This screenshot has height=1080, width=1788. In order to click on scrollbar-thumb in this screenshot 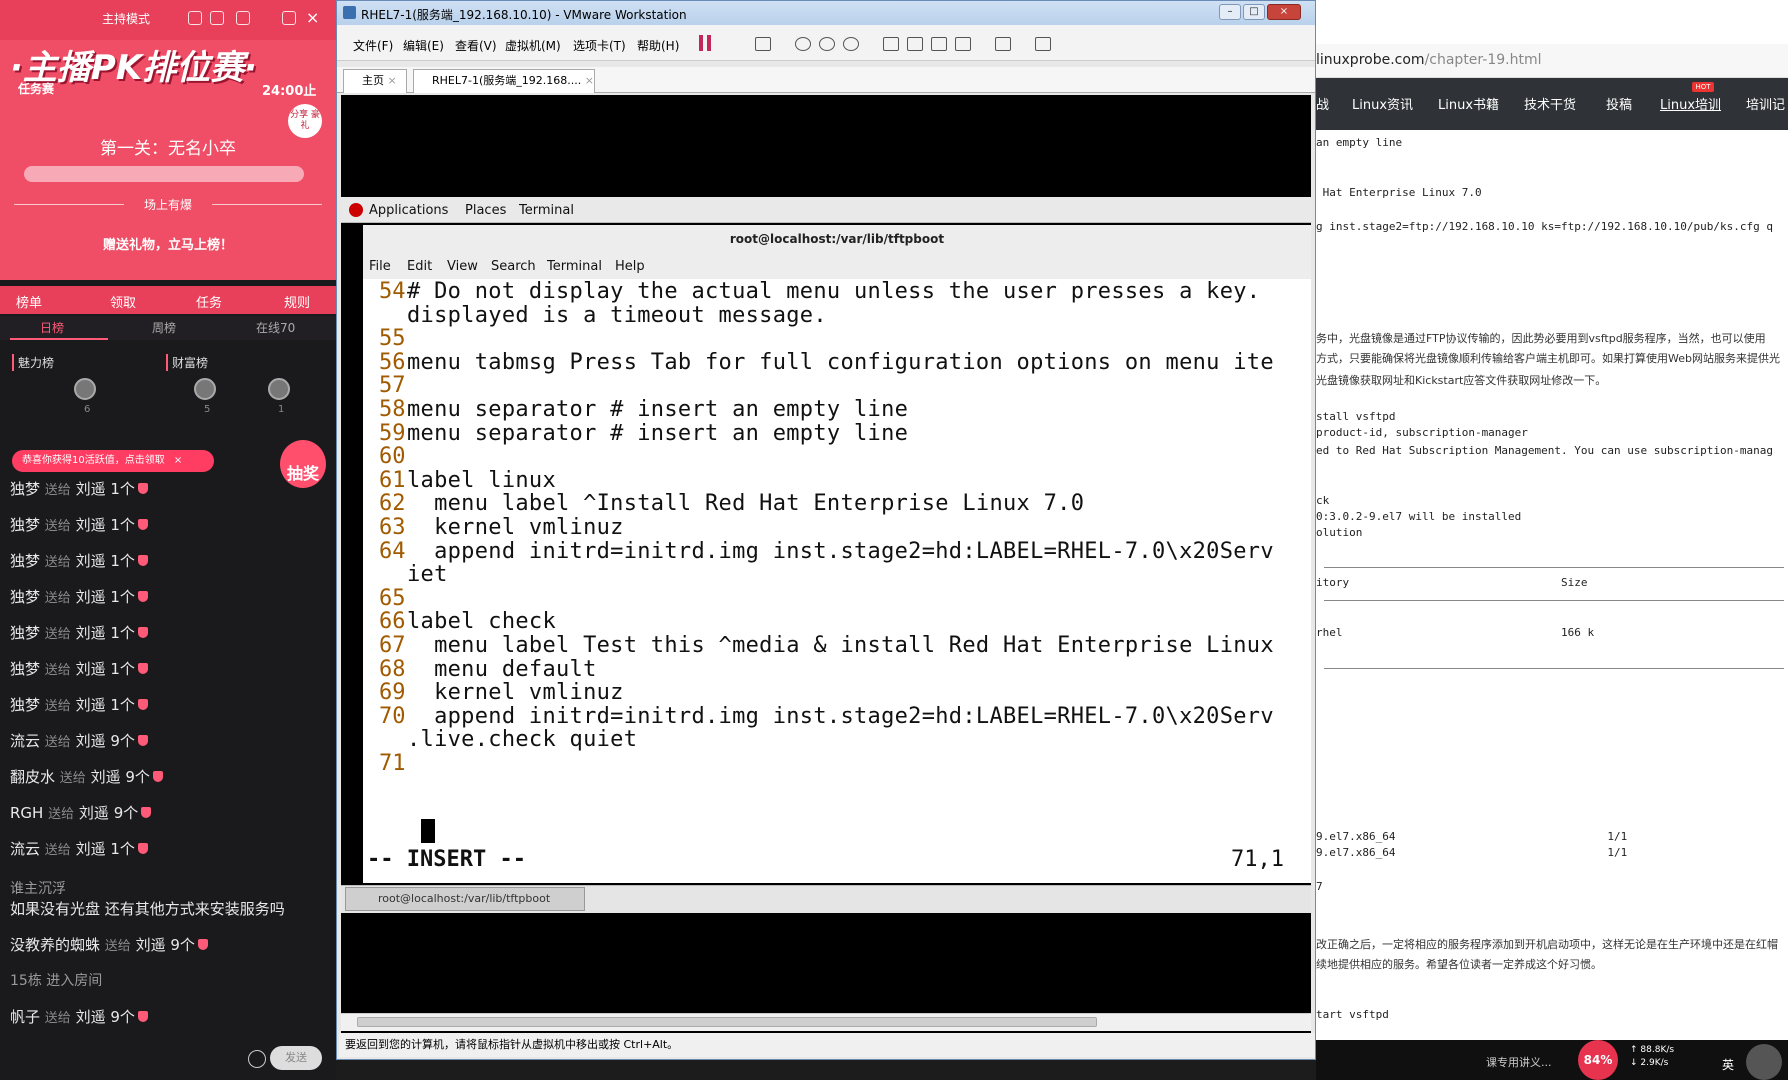, I will do `click(727, 1022)`.